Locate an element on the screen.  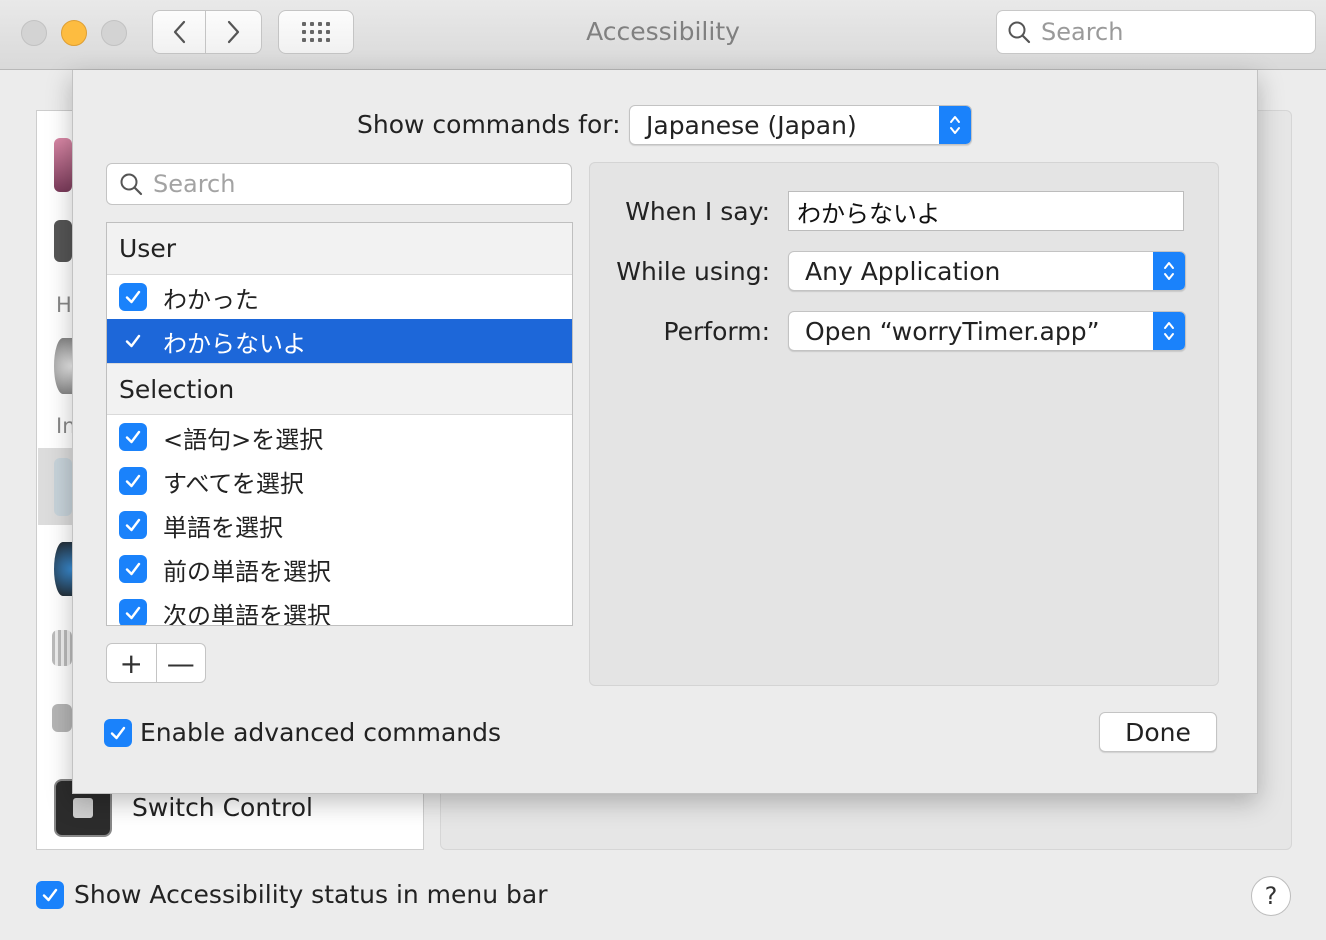
show-status-checkbox: Show Accessibility status in menu bar is located at coordinates (292, 894).